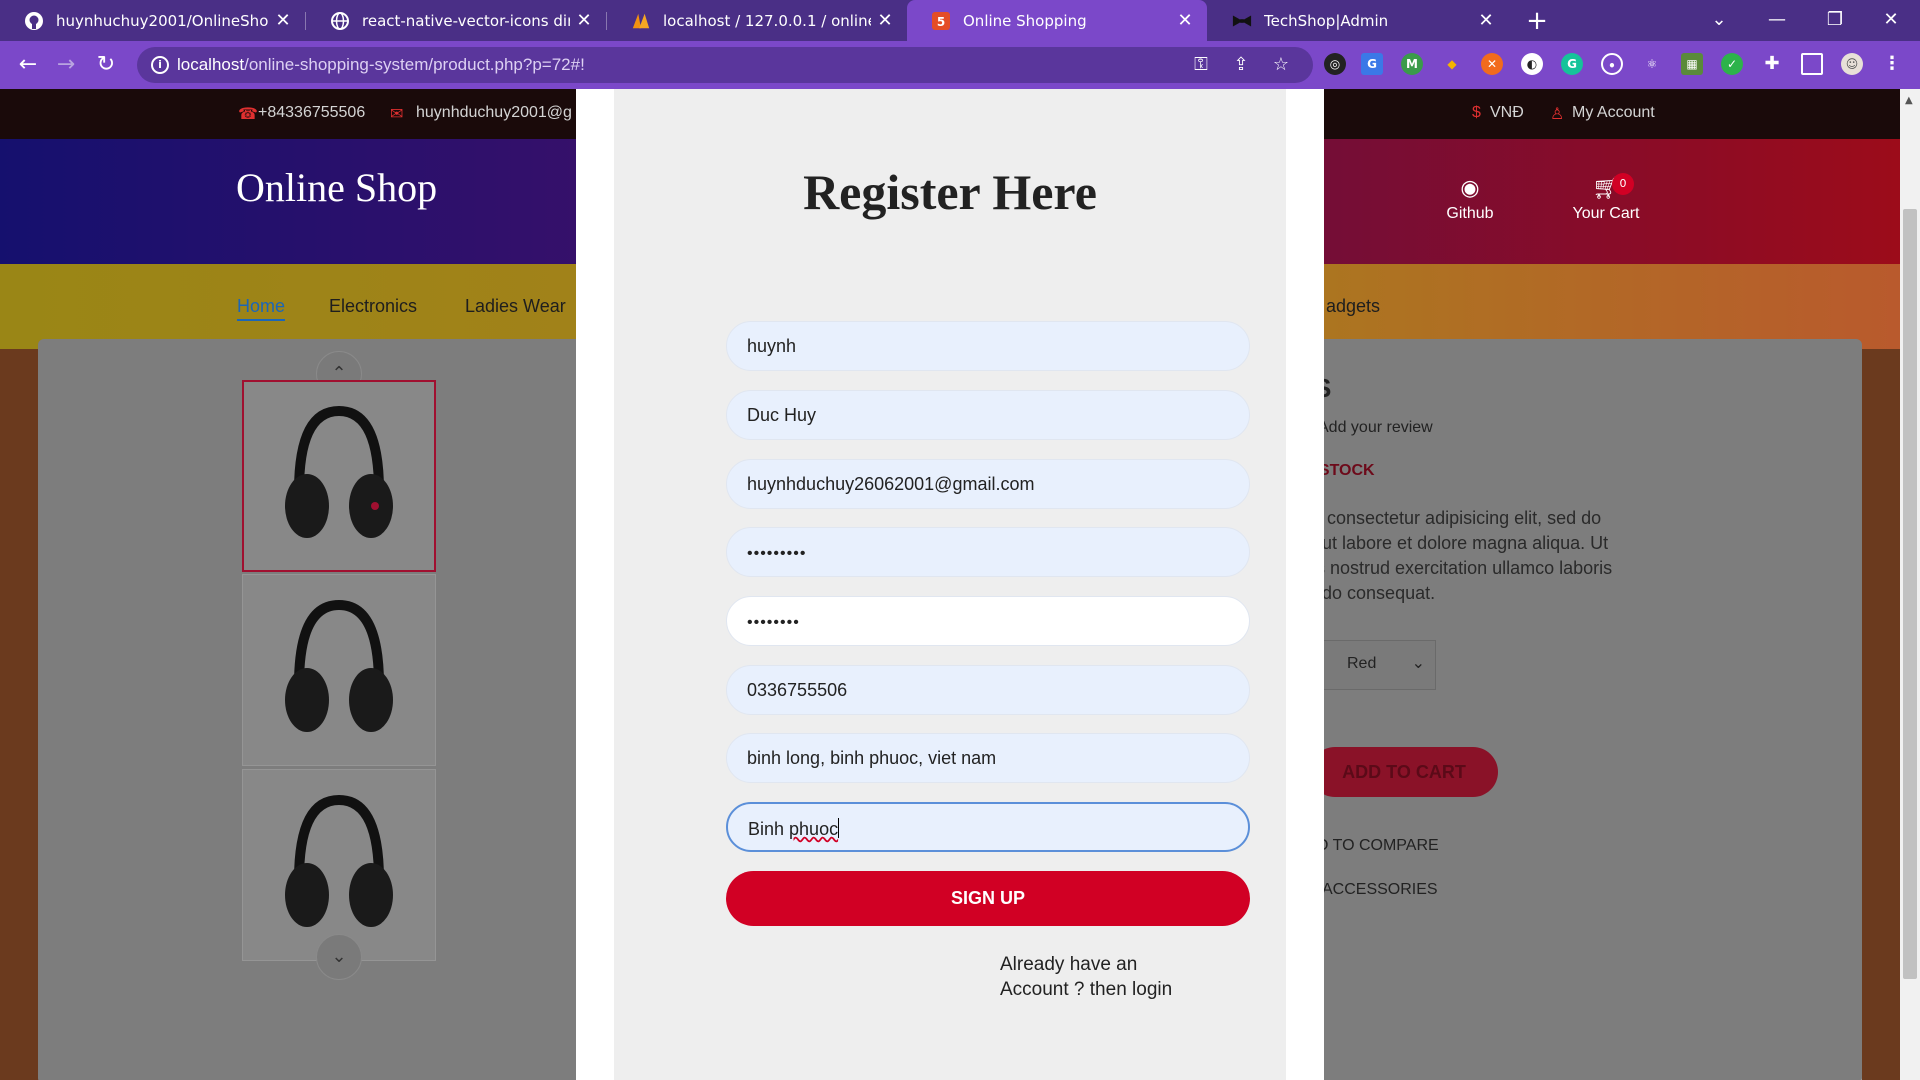 The width and height of the screenshot is (1920, 1080). What do you see at coordinates (1492, 64) in the screenshot?
I see `extension-icon: ✕` at bounding box center [1492, 64].